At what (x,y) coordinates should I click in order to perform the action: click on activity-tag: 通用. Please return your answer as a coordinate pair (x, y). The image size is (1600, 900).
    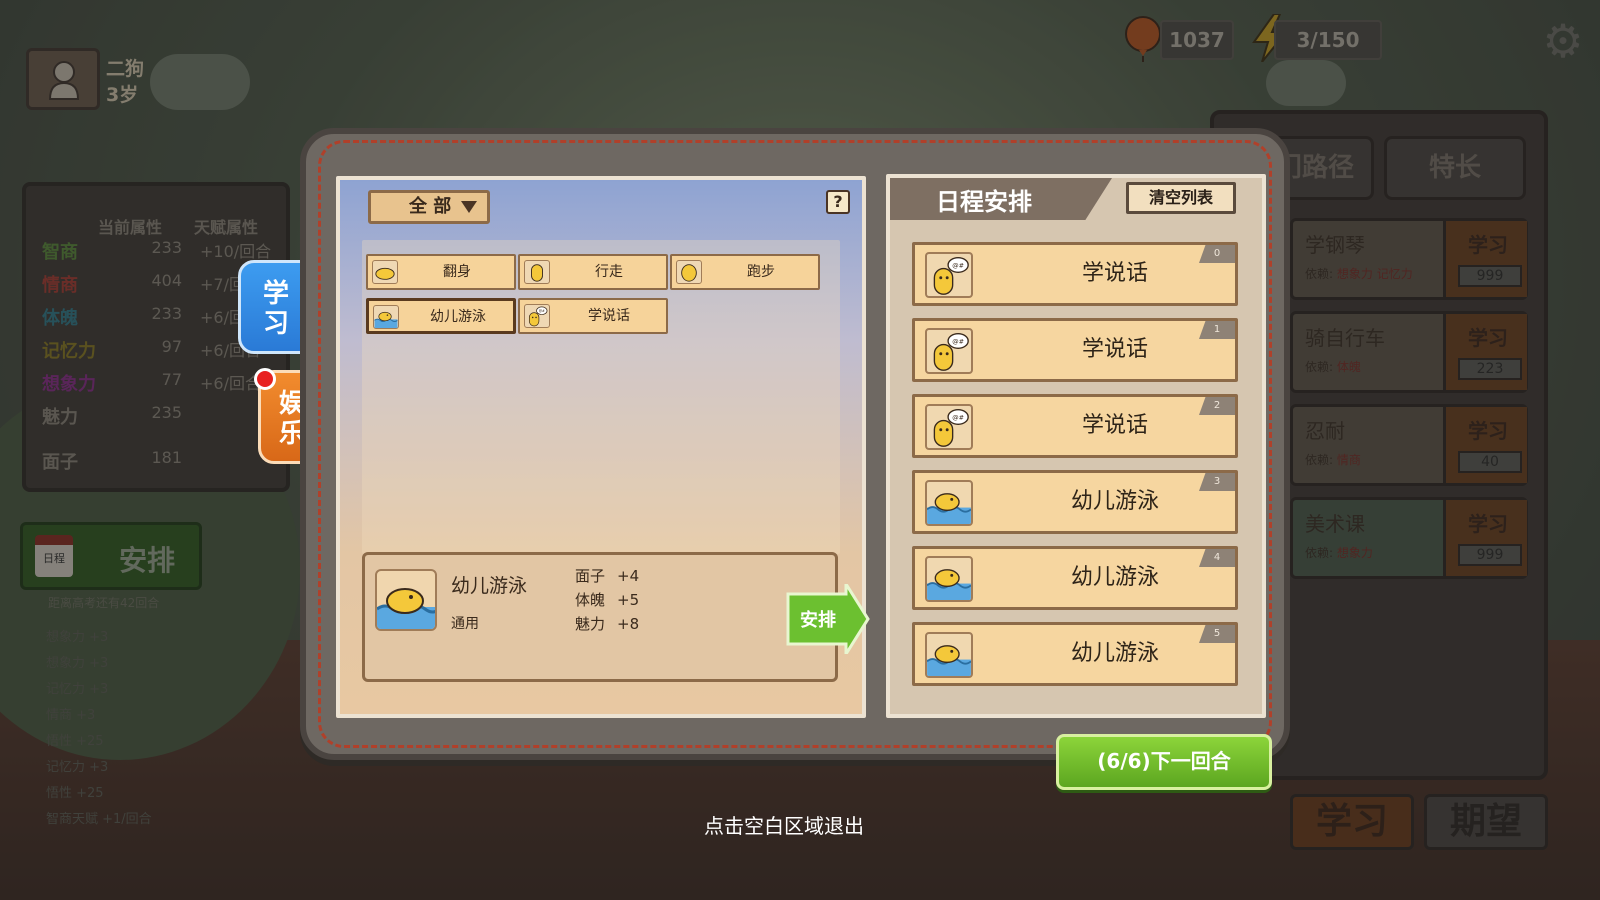
    Looking at the image, I should click on (465, 624).